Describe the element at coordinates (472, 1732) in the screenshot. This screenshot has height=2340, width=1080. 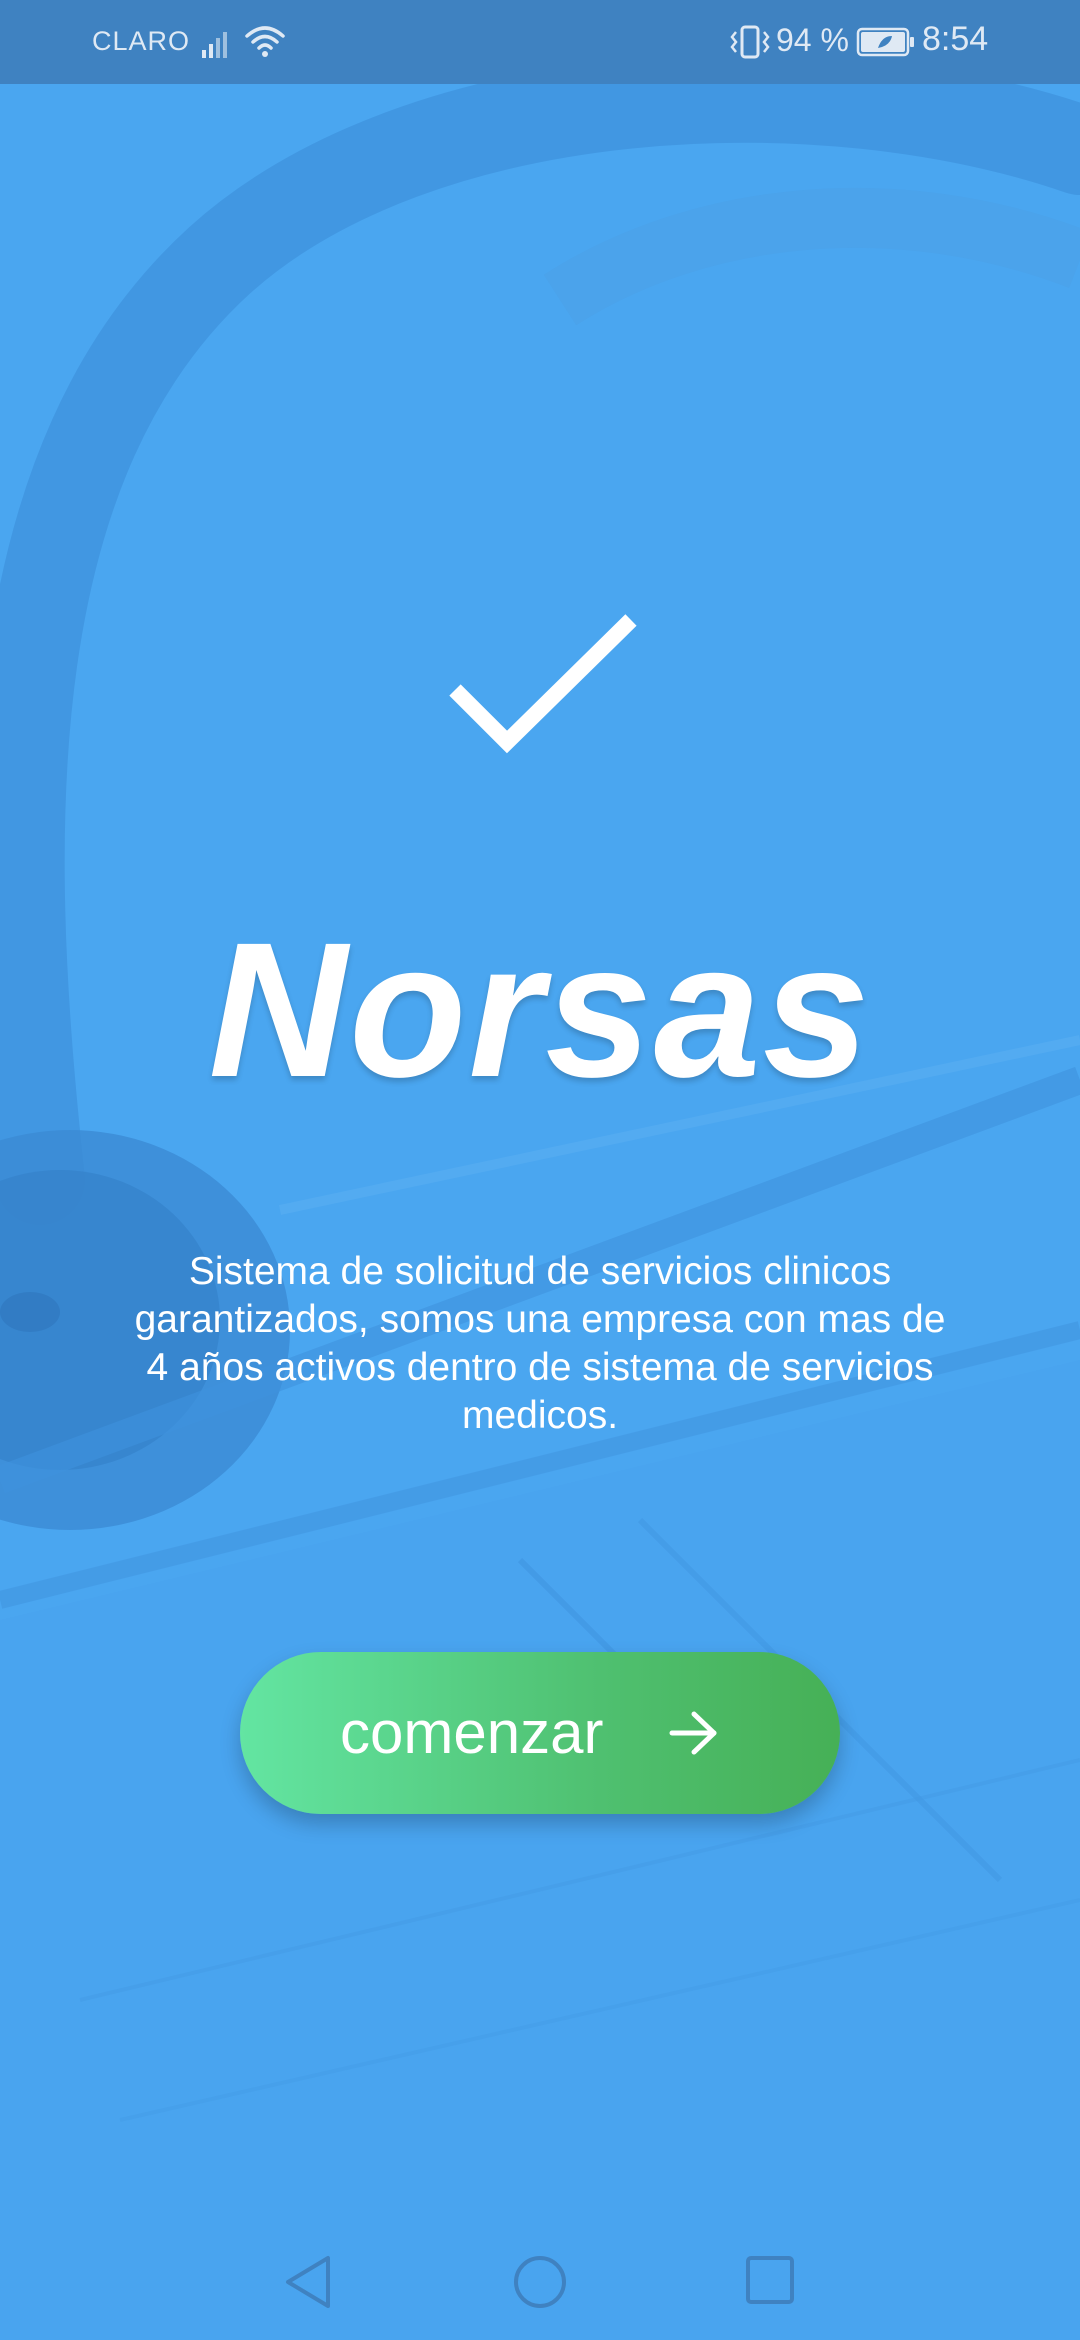
I see `start-button-label: comenzar` at that location.